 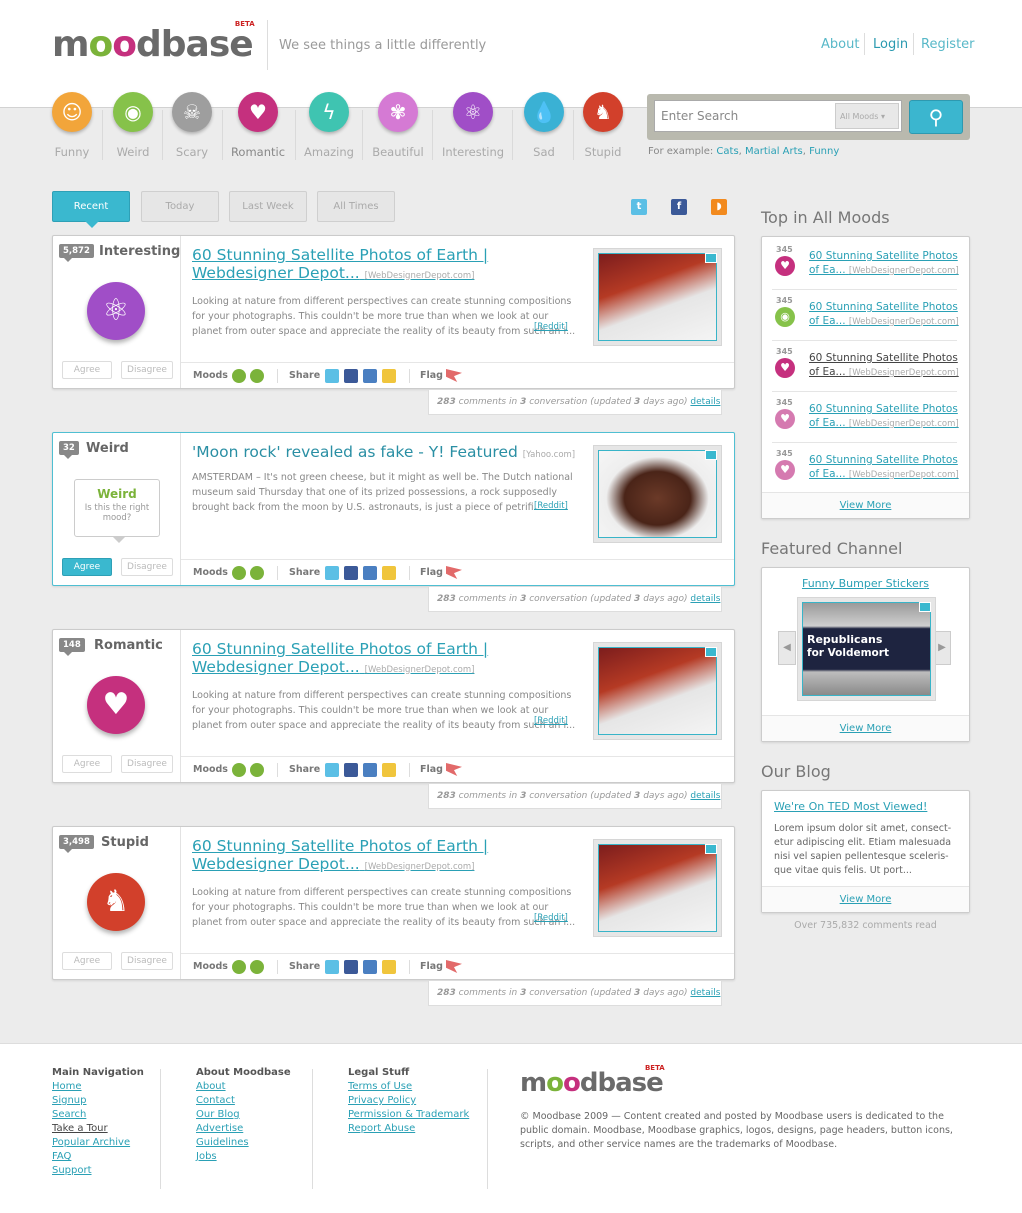 What do you see at coordinates (98, 1129) in the screenshot?
I see `footer-link-tour: Take a Tour` at bounding box center [98, 1129].